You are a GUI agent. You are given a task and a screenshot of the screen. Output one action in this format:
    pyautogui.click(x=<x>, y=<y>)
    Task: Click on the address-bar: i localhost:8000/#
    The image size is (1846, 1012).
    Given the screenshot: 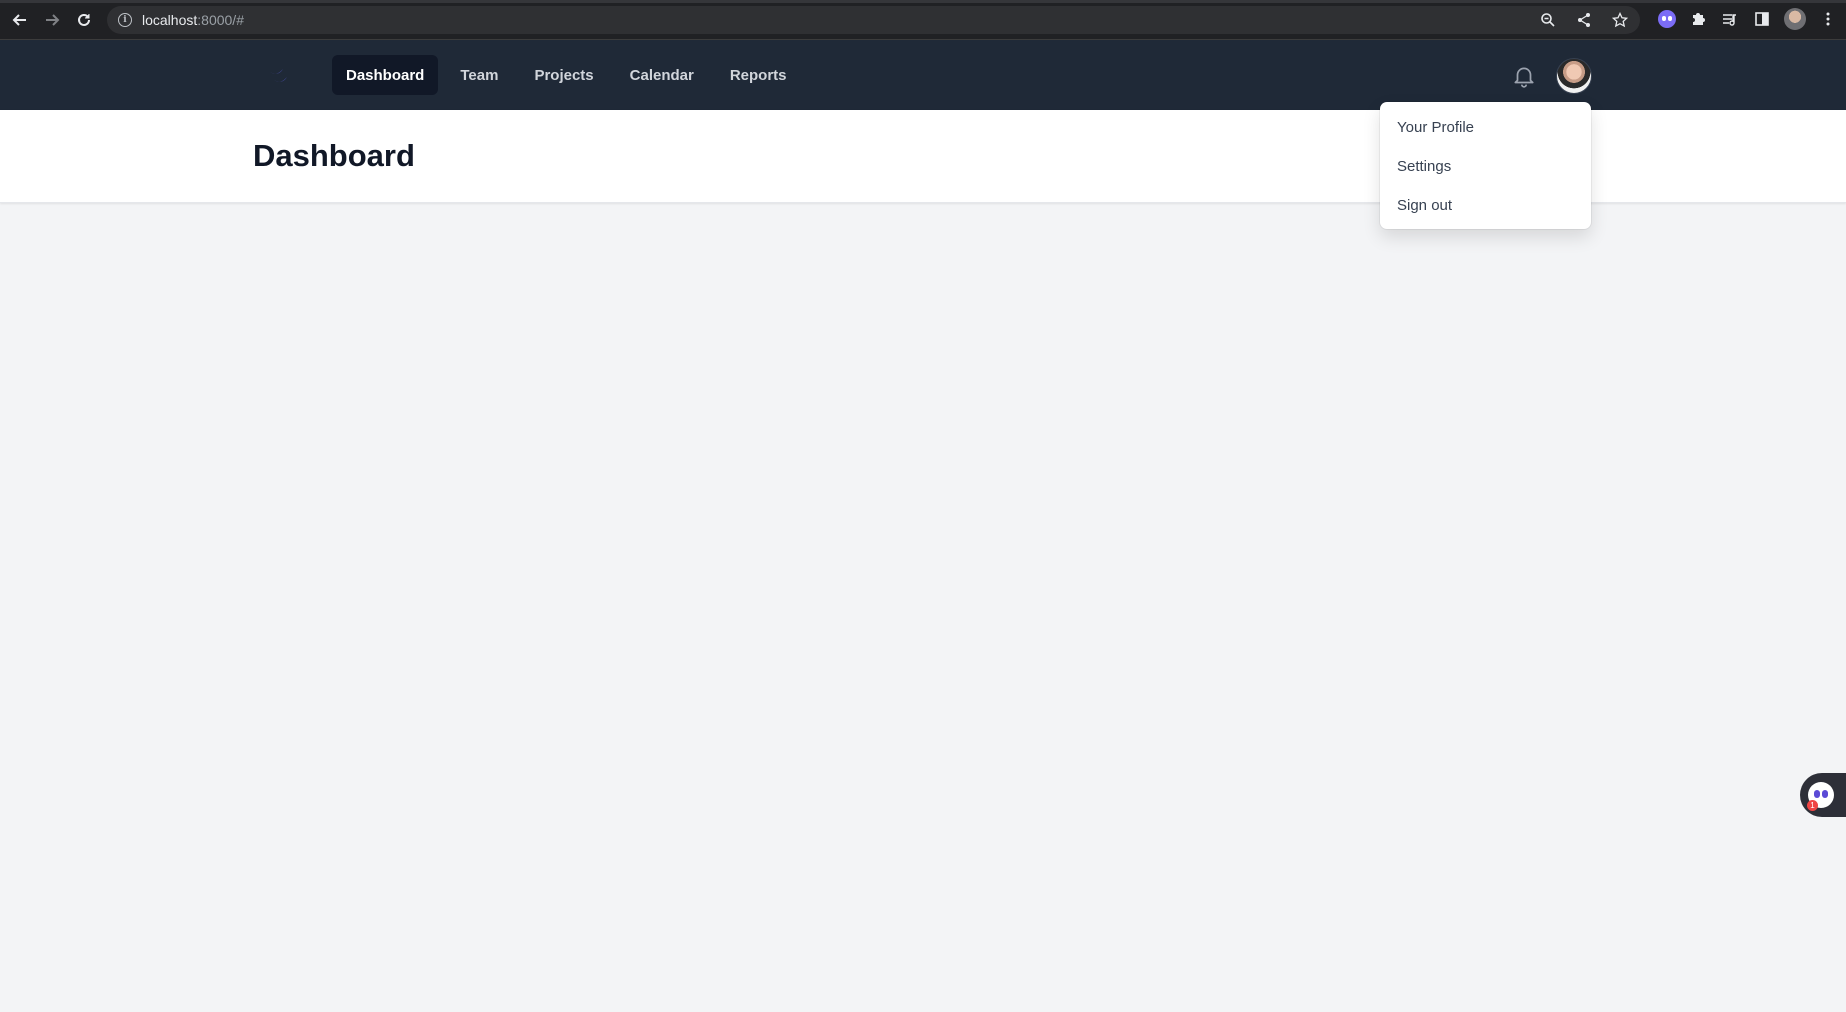 What is the action you would take?
    pyautogui.click(x=873, y=20)
    